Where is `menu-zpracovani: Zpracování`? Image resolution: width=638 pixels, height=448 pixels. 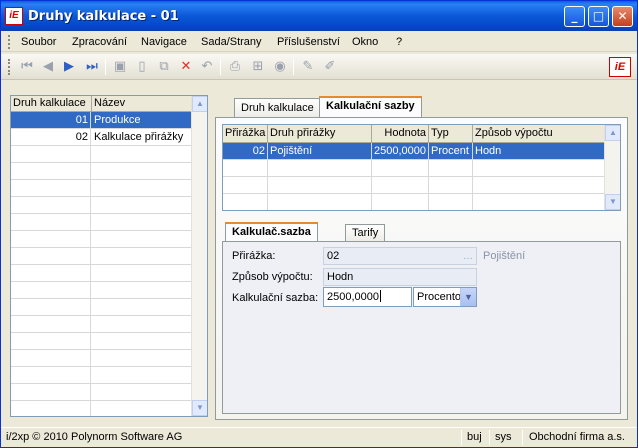
menu-zpracovani: Zpracování is located at coordinates (99, 42).